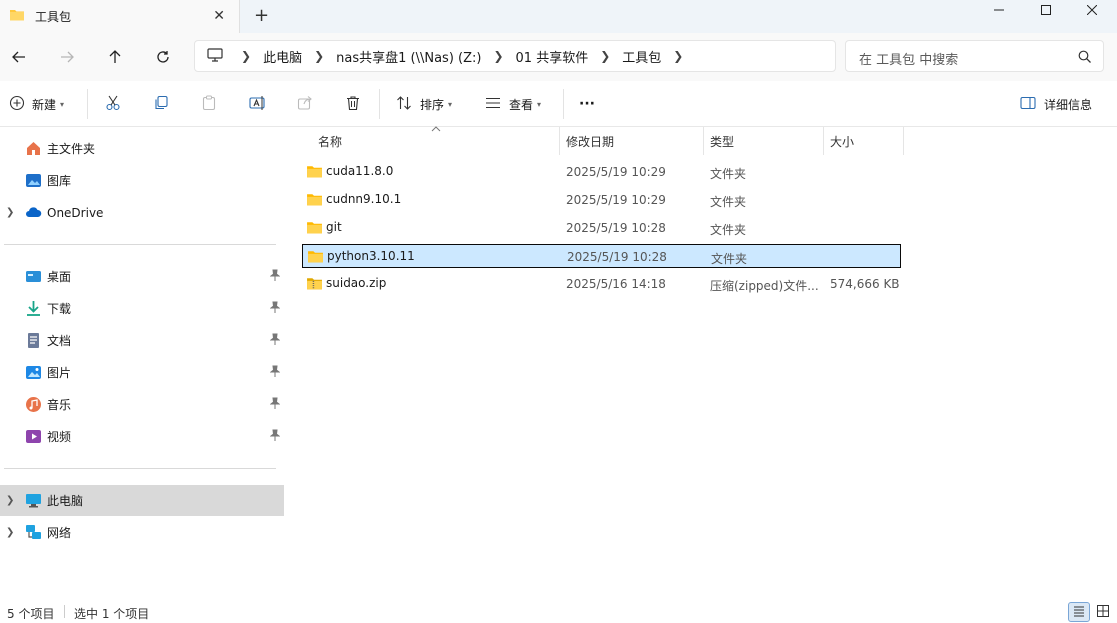  What do you see at coordinates (601, 228) in the screenshot?
I see `file-row: git 2025/5/19 10:28 文件夹` at bounding box center [601, 228].